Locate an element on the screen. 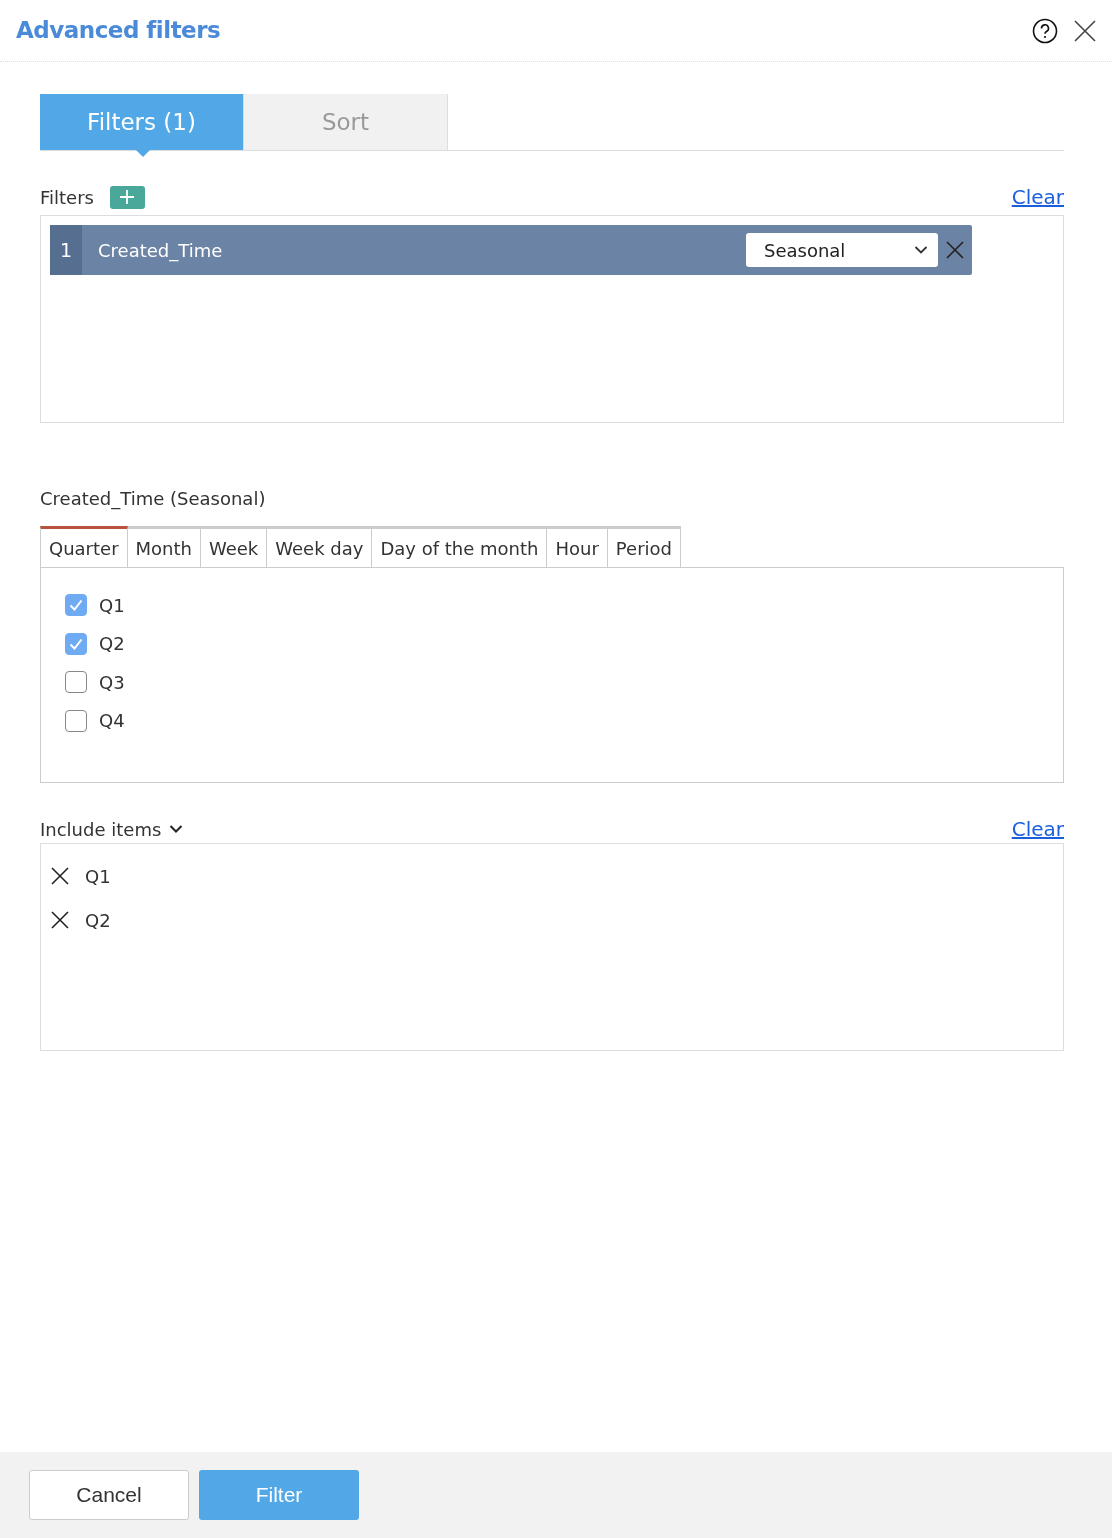 This screenshot has width=1112, height=1538. tab: Week day is located at coordinates (320, 546).